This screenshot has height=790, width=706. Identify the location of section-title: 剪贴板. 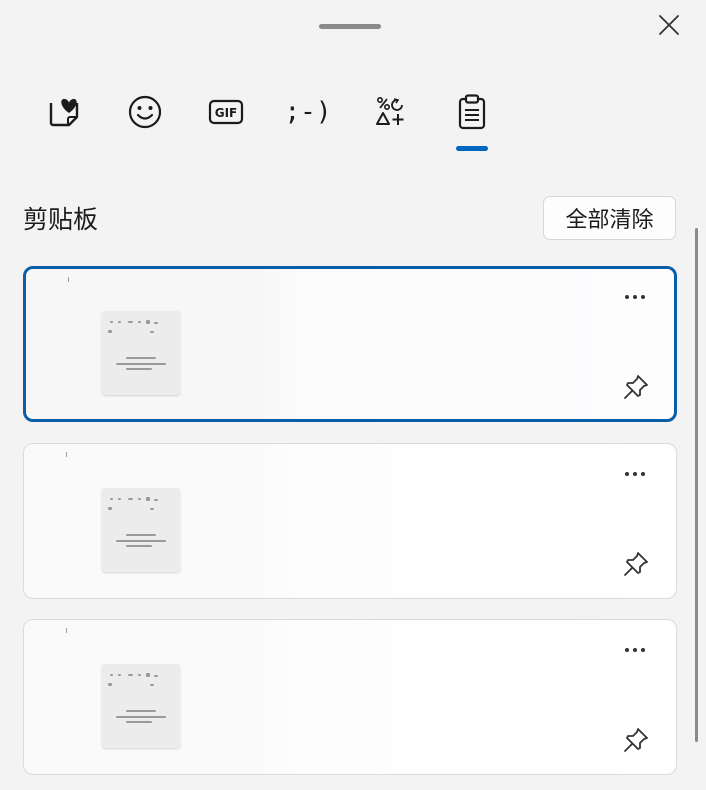
(61, 219).